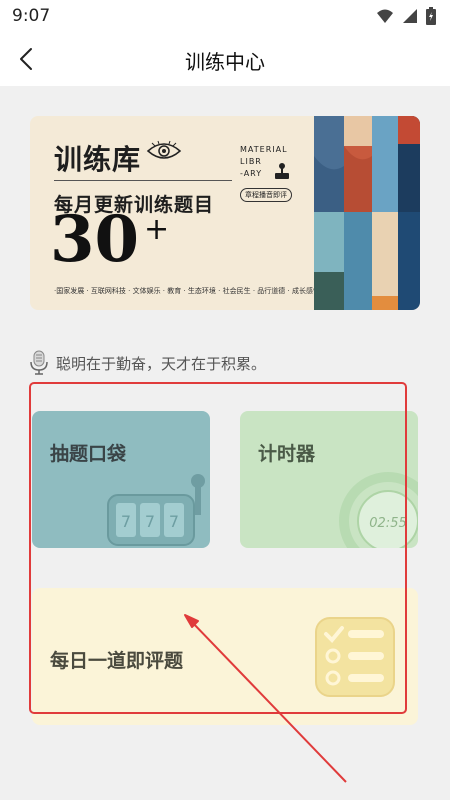 The width and height of the screenshot is (450, 800). I want to click on banner-count: 30, so click(95, 239).